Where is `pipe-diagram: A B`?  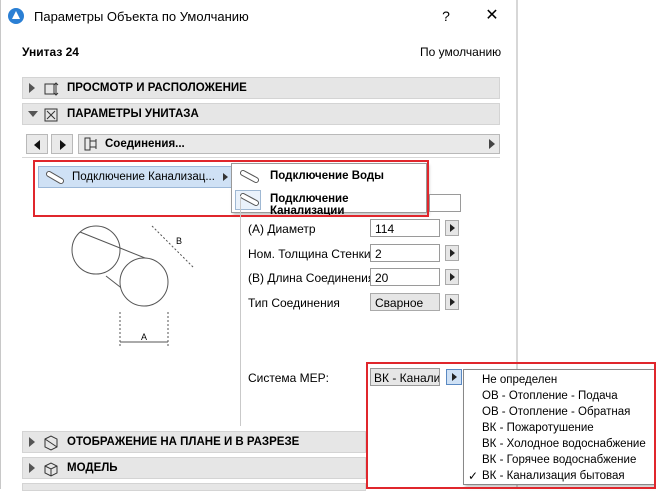 pipe-diagram: A B is located at coordinates (131, 285).